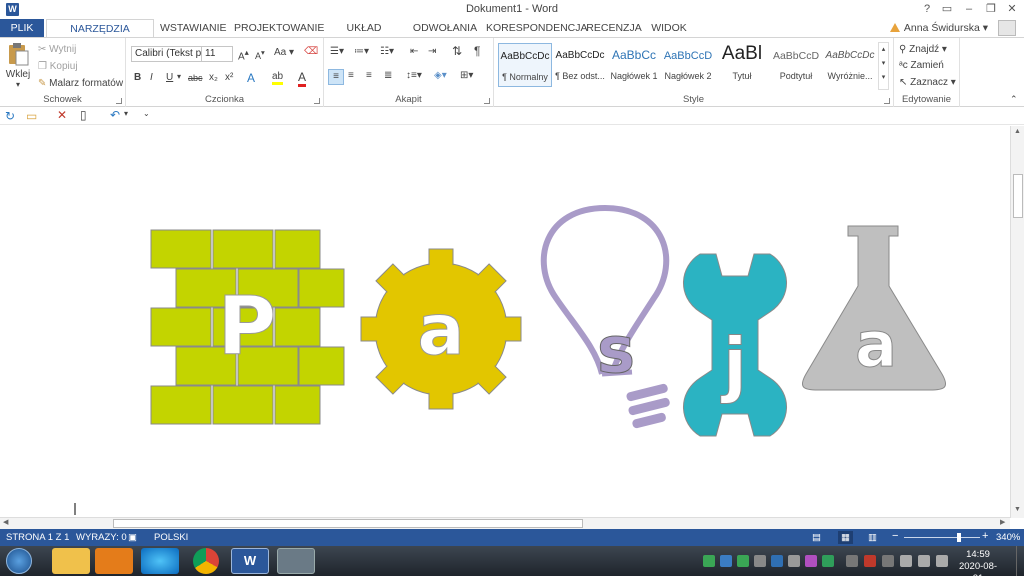 Image resolution: width=1024 pixels, height=585 pixels. I want to click on tray-monitor-icon, so click(794, 561).